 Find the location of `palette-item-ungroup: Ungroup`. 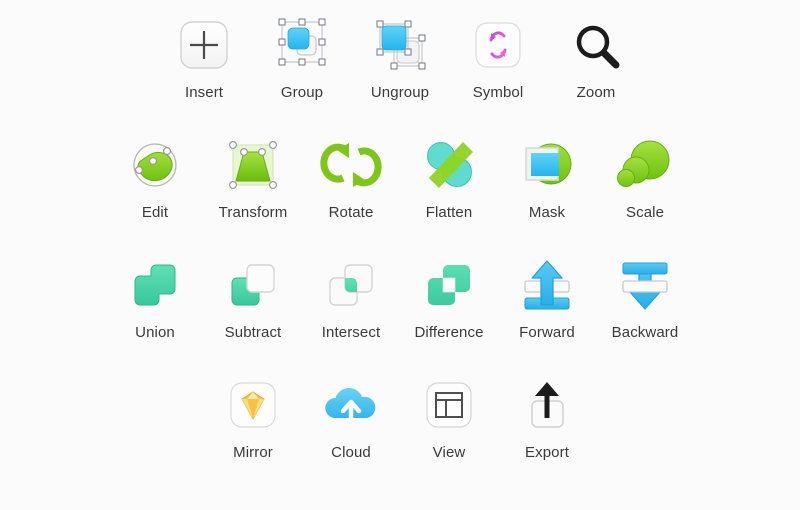

palette-item-ungroup: Ungroup is located at coordinates (400, 56).